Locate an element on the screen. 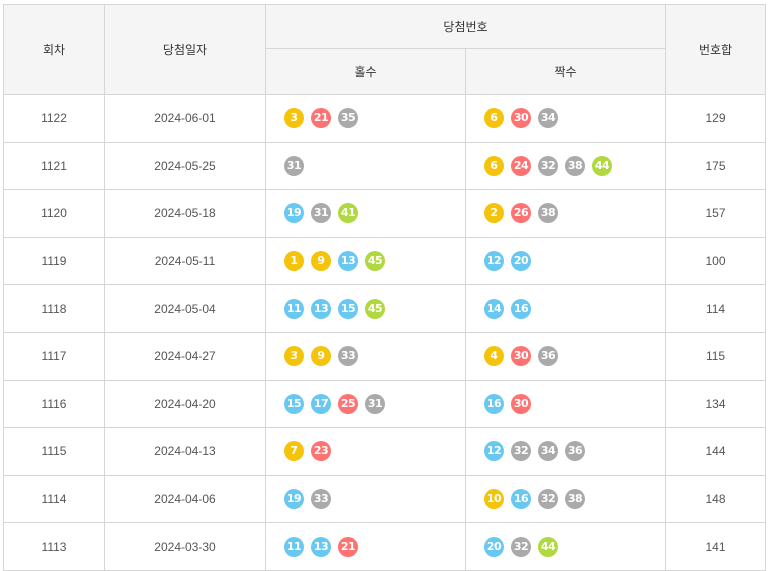 This screenshot has width=769, height=571. header-winning-numbers: 당첨번호 is located at coordinates (465, 26).